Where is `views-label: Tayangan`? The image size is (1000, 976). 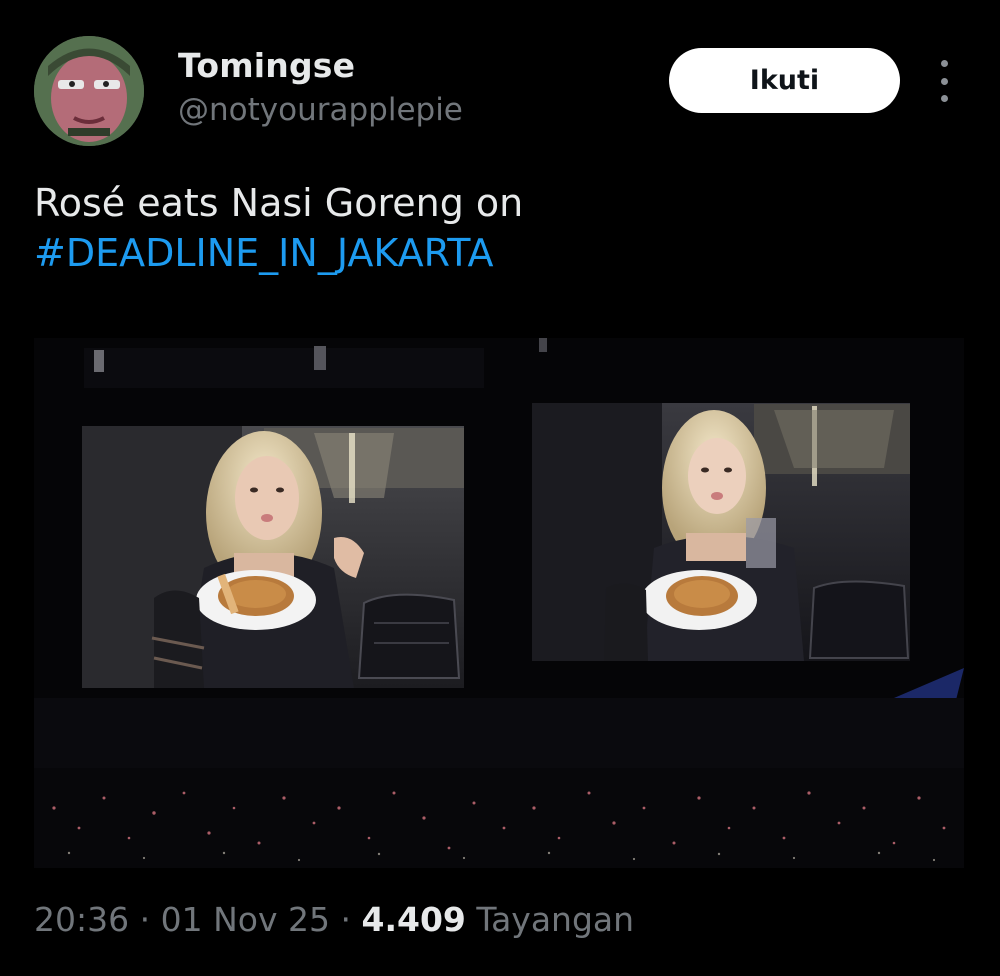
views-label: Tayangan is located at coordinates (555, 919).